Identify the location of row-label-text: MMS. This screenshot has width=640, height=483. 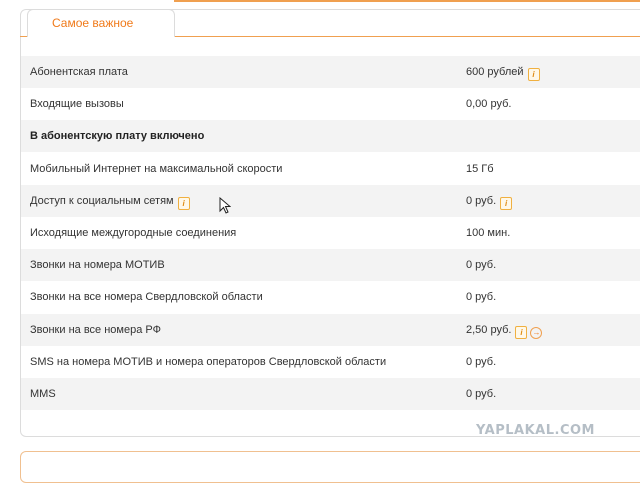
(43, 394).